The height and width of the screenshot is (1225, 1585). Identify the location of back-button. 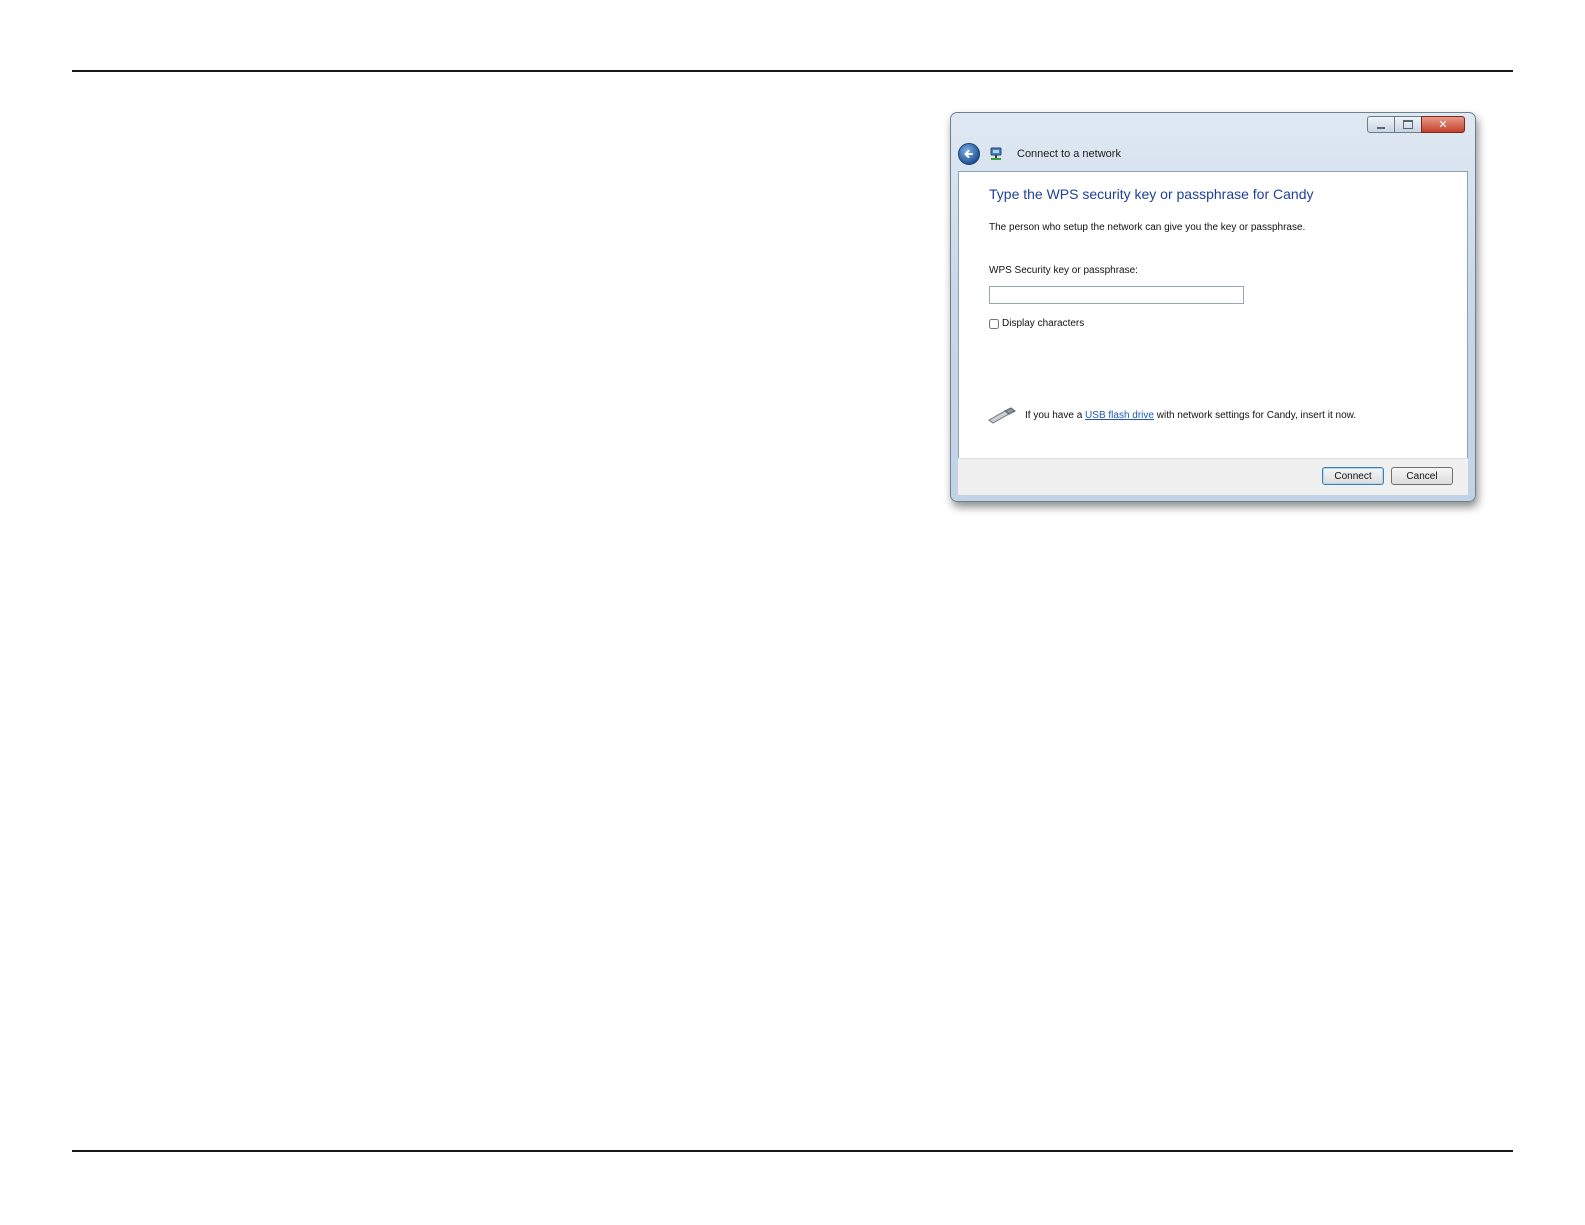
(969, 154).